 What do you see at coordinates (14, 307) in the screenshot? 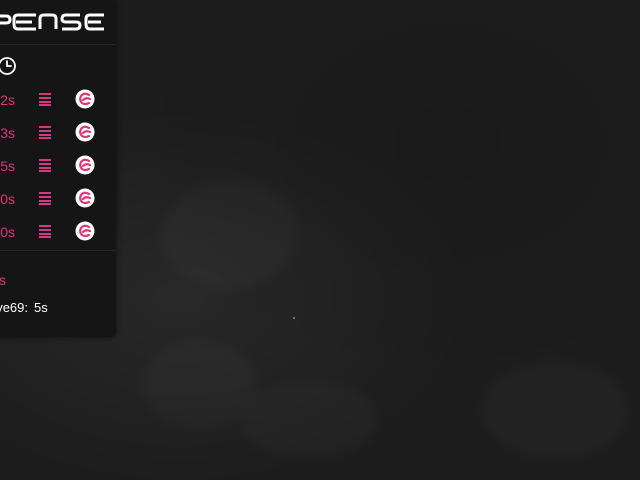
I see `entry-user: ye69:` at bounding box center [14, 307].